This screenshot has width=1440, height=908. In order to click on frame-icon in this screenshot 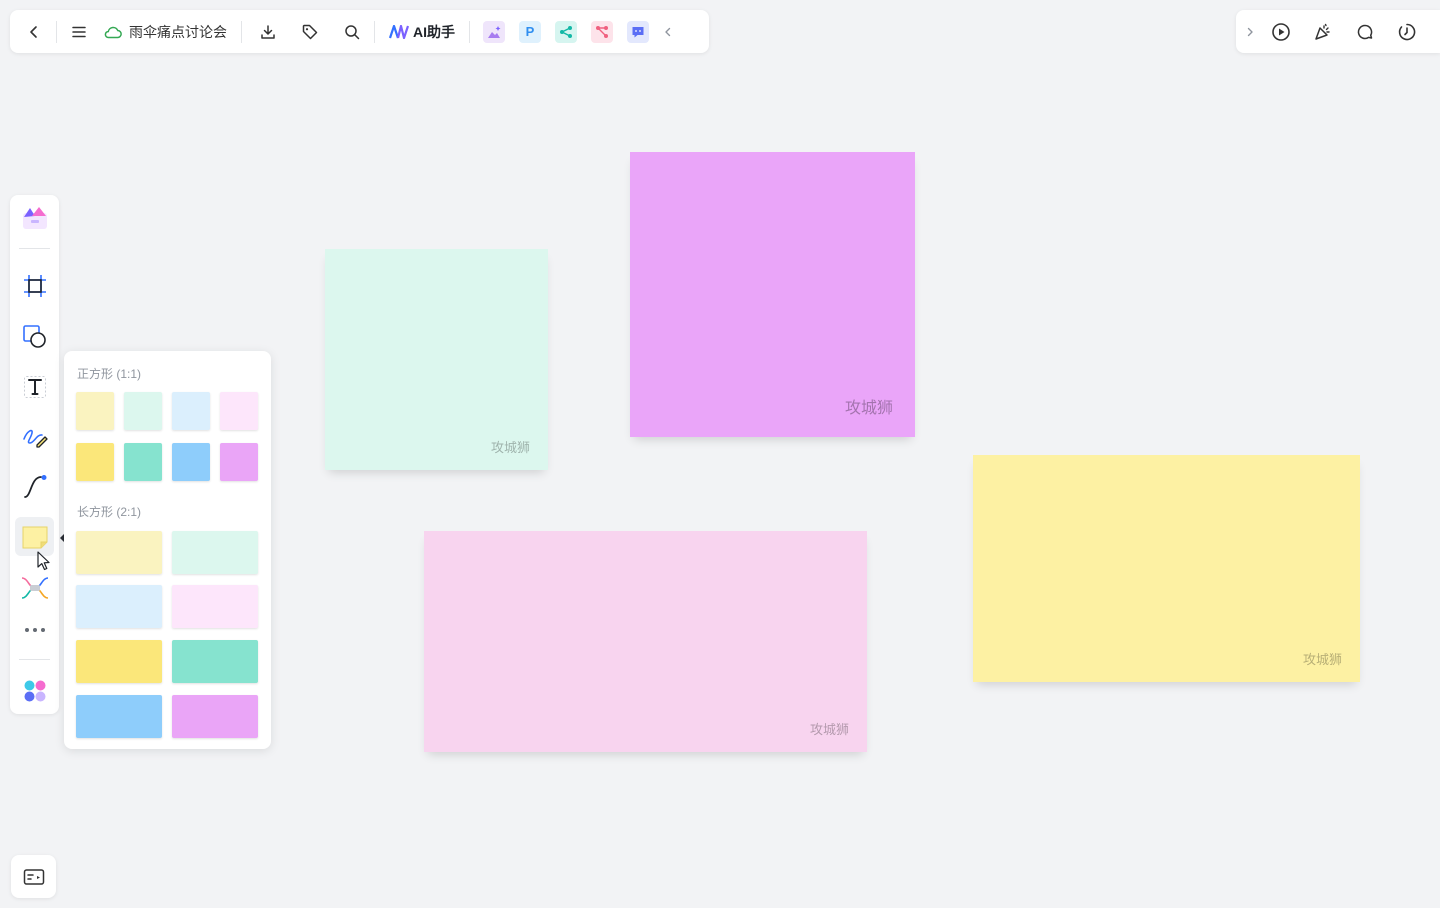, I will do `click(34, 285)`.